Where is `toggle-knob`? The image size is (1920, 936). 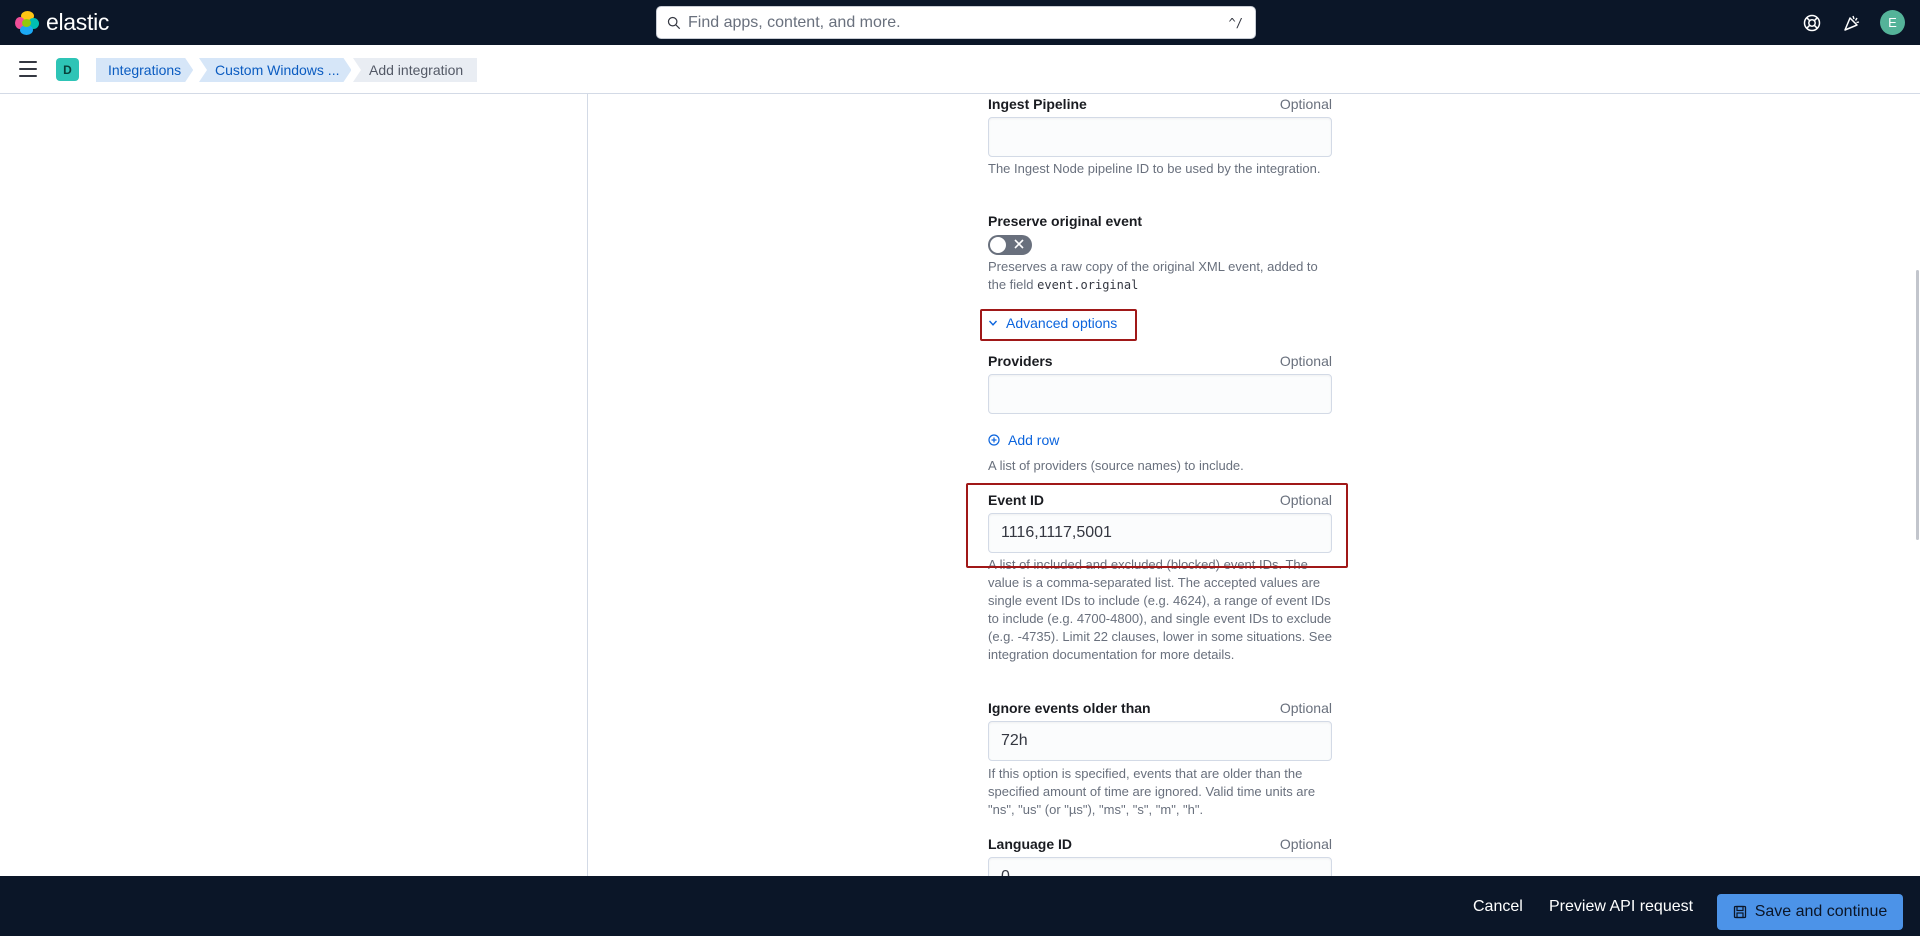
toggle-knob is located at coordinates (998, 245).